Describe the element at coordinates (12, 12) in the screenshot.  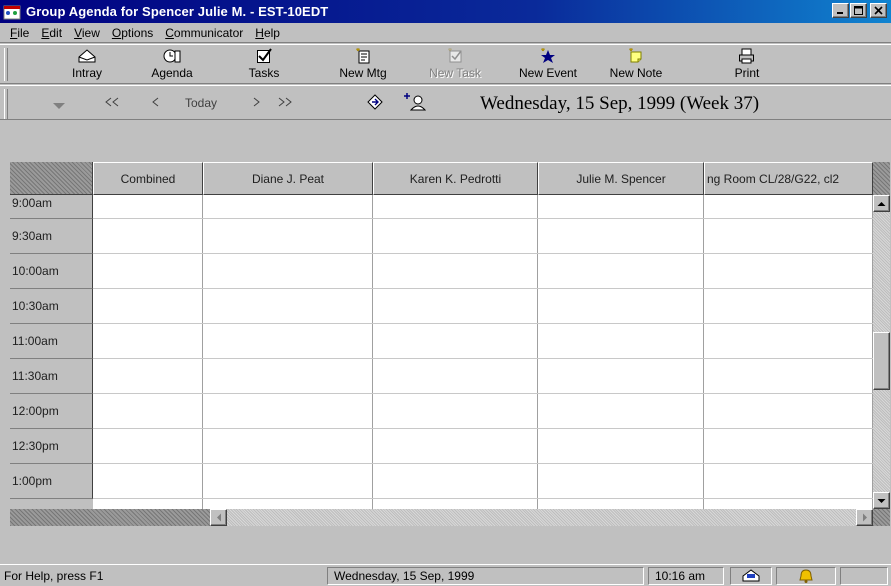
I see `app-icon` at that location.